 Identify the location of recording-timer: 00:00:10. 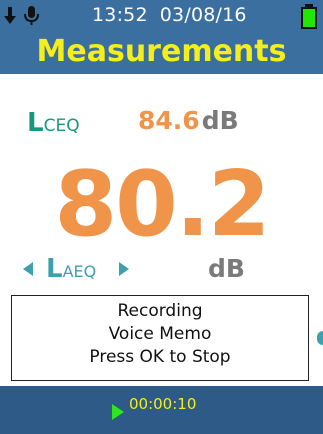
(163, 404).